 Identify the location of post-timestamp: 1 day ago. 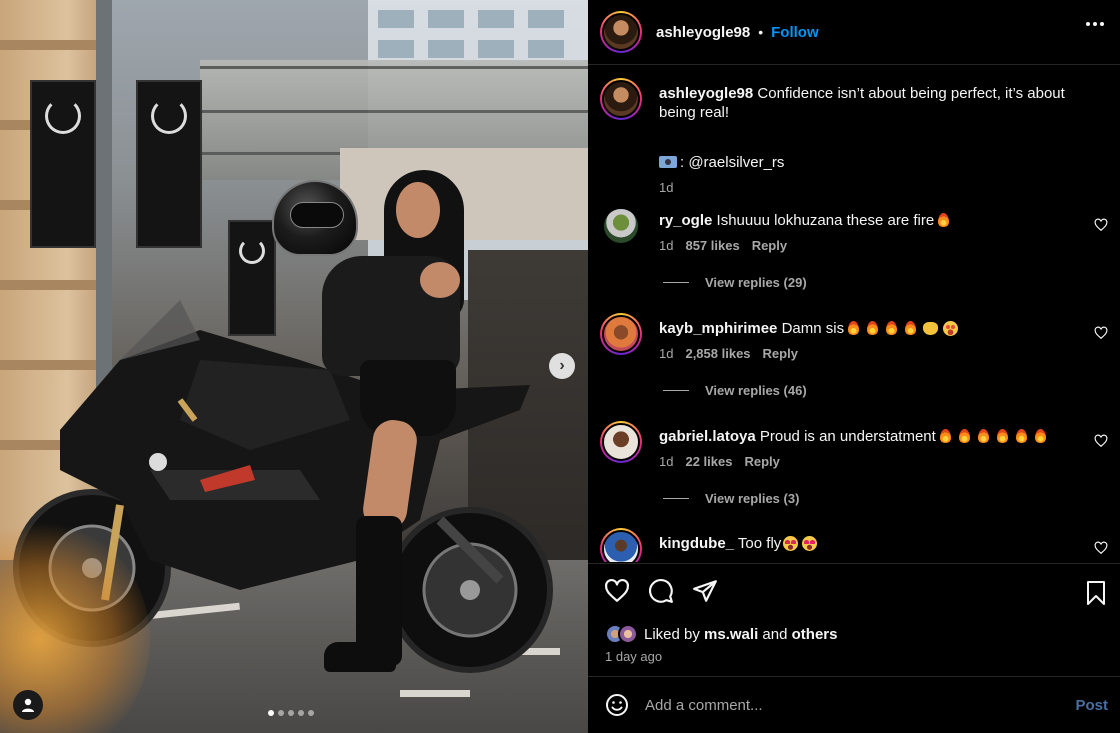
(633, 656).